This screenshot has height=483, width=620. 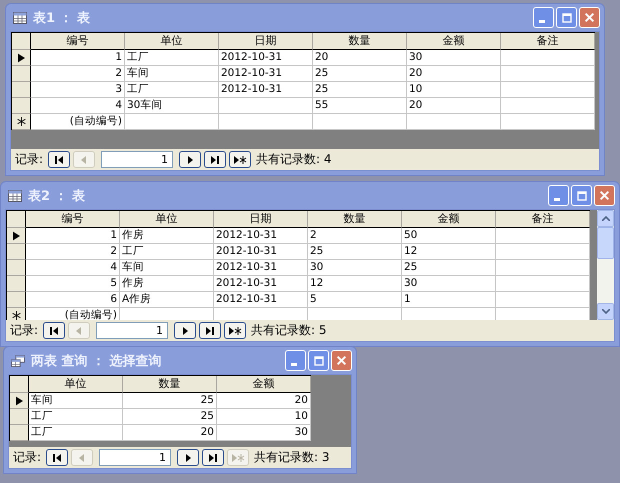 What do you see at coordinates (172, 106) in the screenshot?
I see `table-cell: 30车间` at bounding box center [172, 106].